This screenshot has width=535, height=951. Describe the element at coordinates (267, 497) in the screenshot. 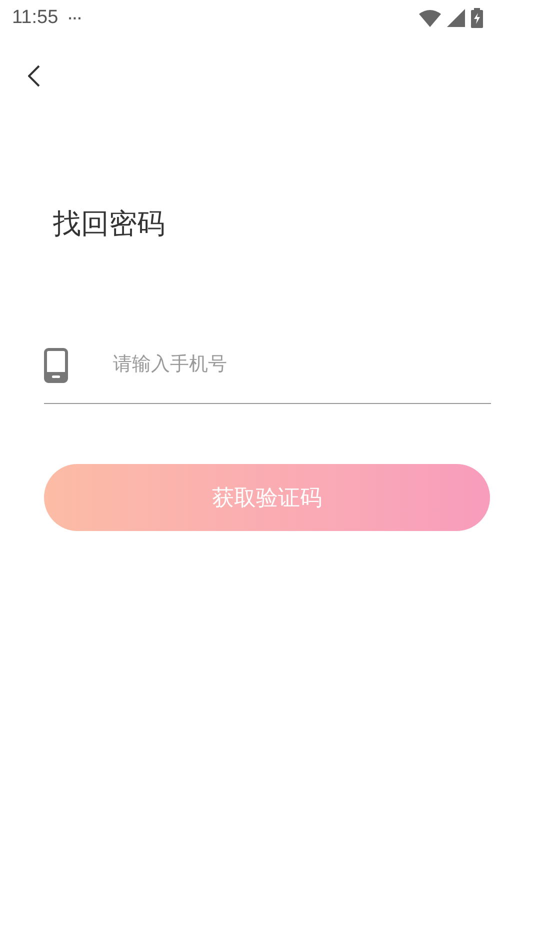

I see `get-code-button: 获取验证码` at that location.